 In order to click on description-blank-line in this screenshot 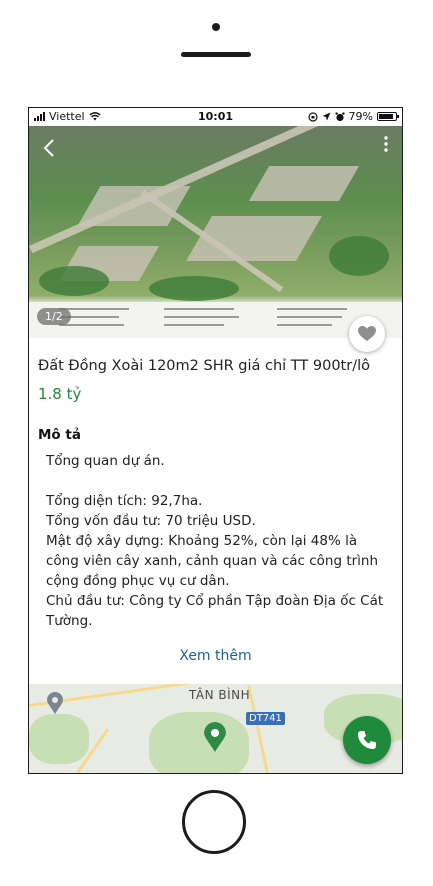, I will do `click(218, 481)`.